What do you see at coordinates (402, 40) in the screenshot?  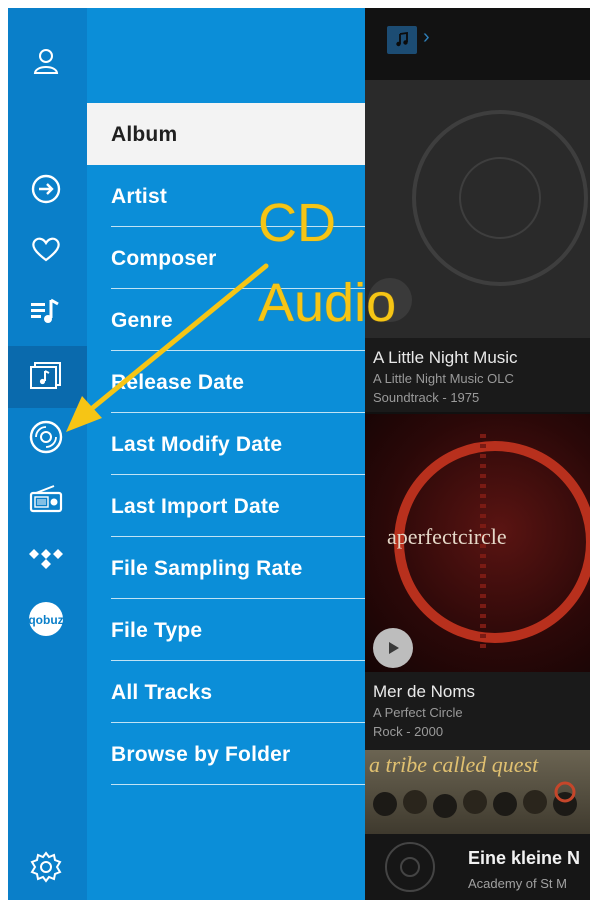 I see `breadcrumb-music-icon` at bounding box center [402, 40].